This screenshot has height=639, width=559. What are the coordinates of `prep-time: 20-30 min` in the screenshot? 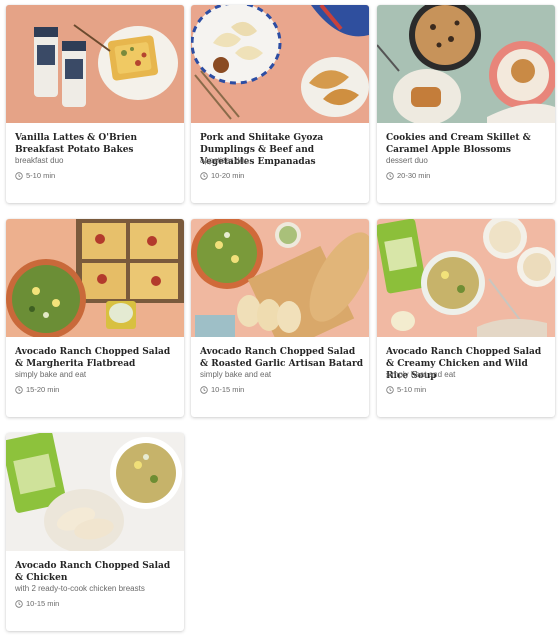 It's located at (468, 176).